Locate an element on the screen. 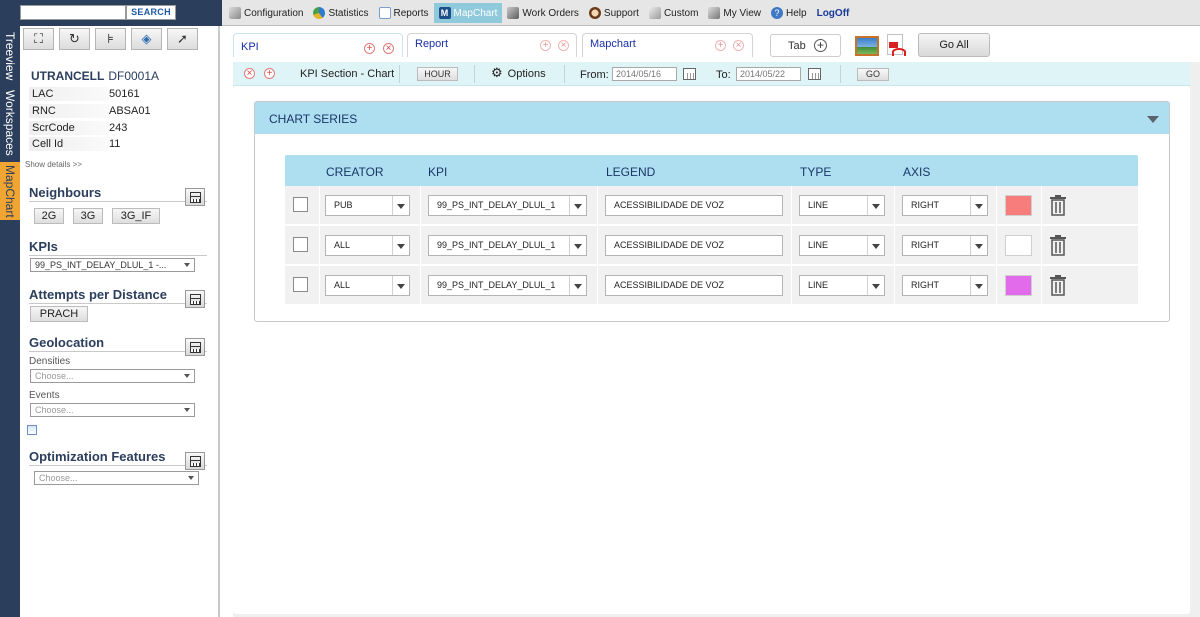 Image resolution: width=1200 pixels, height=617 pixels. to-date-input is located at coordinates (768, 74).